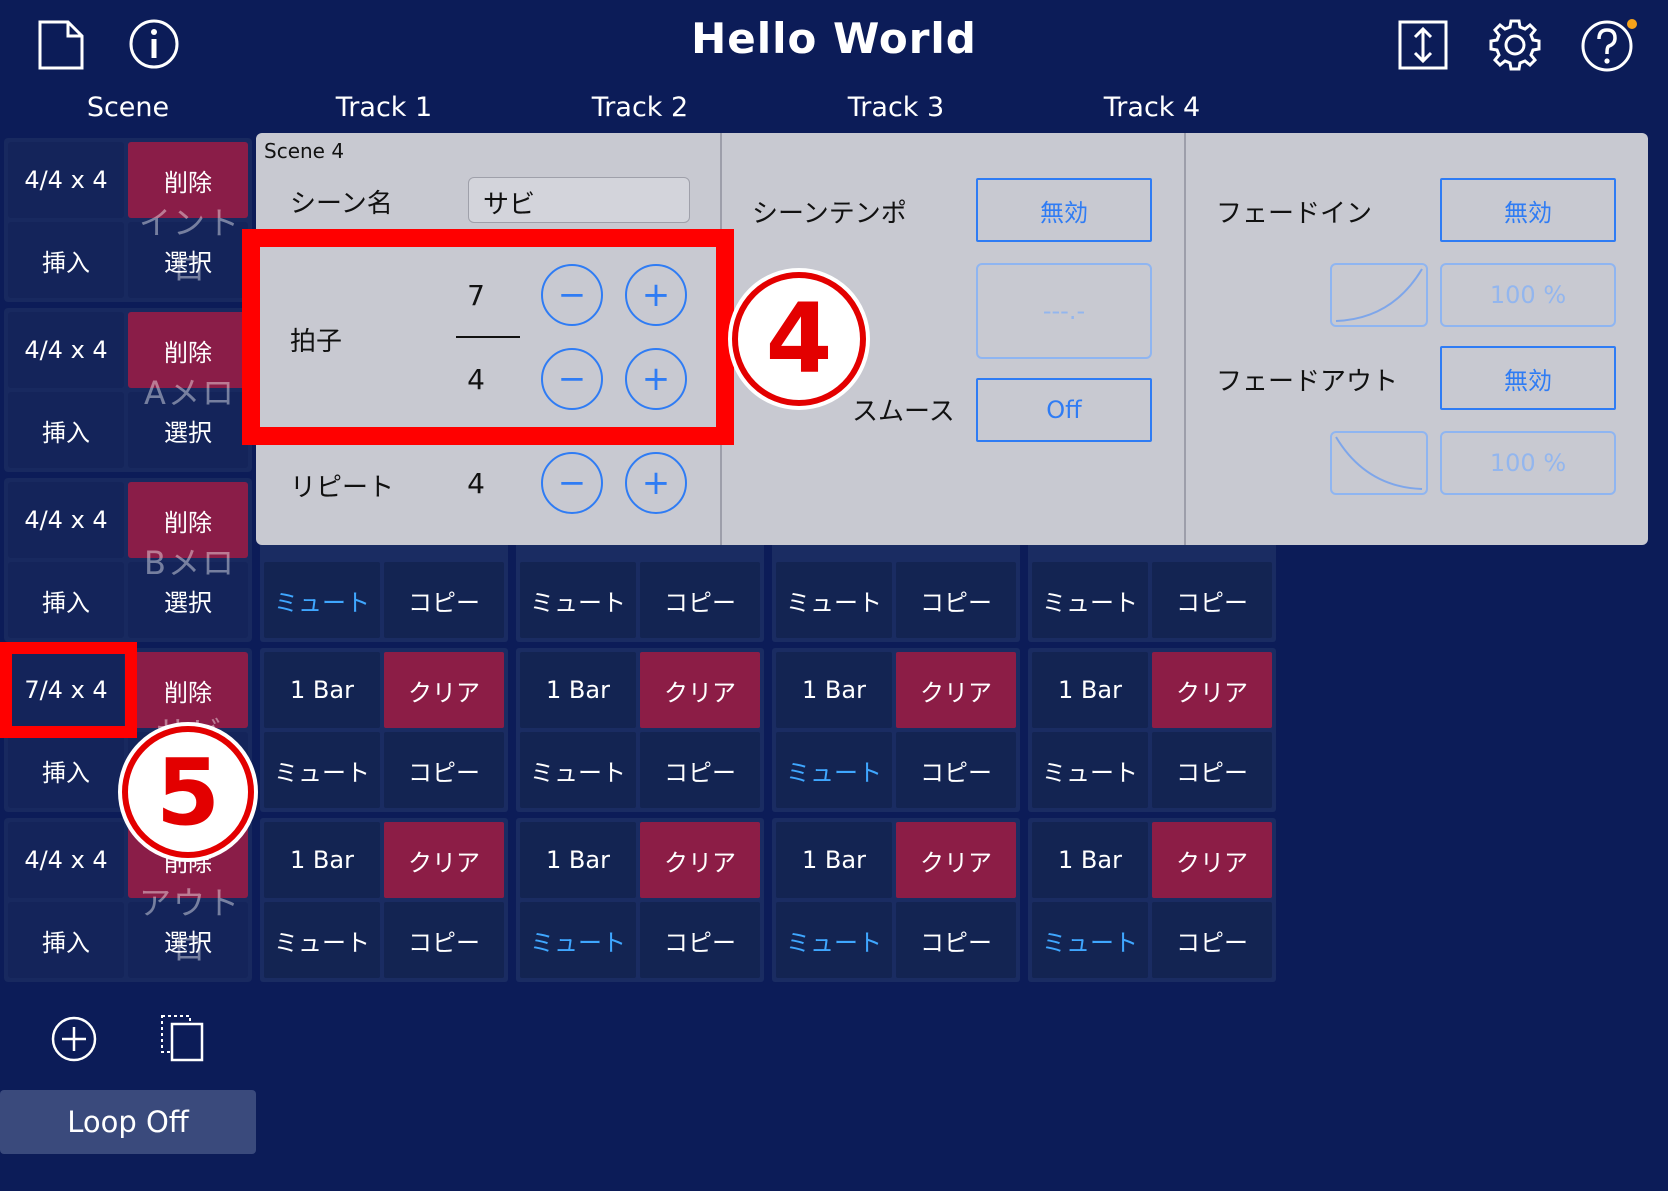  Describe the element at coordinates (128, 1122) in the screenshot. I see `loop-toggle-button: Loop Off` at that location.